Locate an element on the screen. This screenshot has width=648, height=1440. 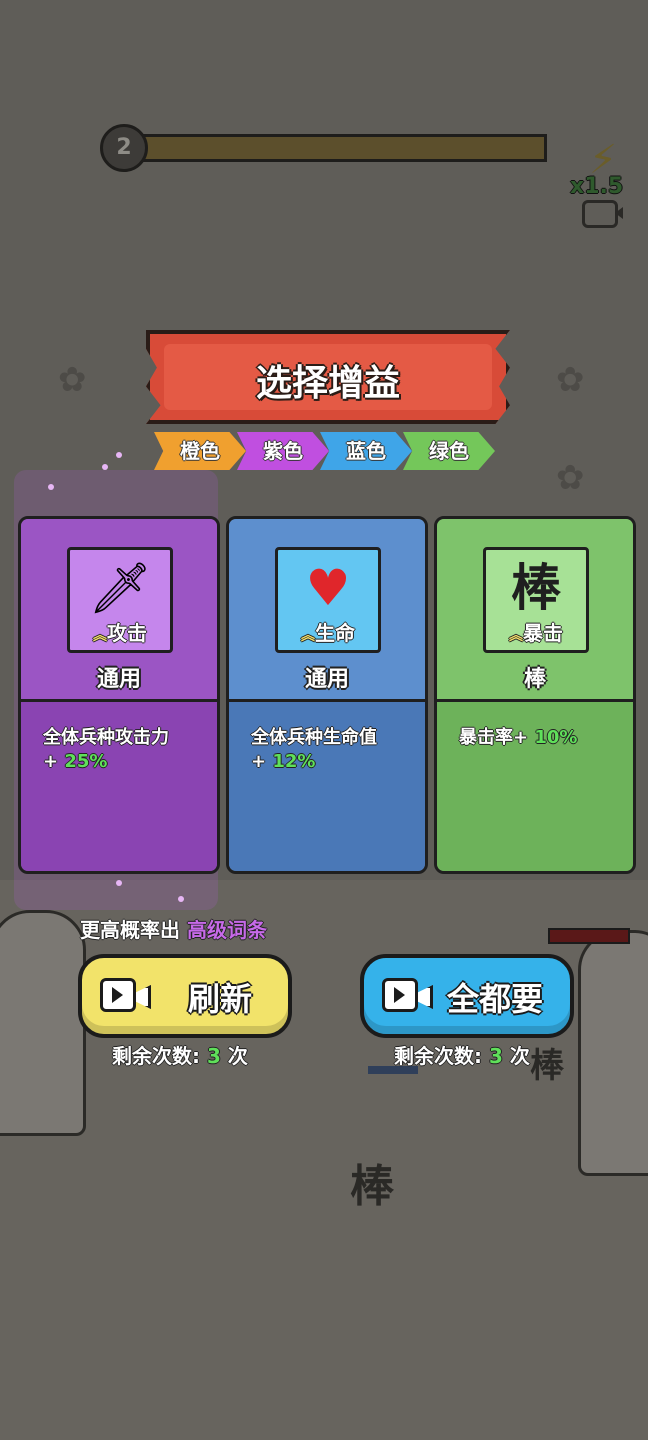
card-icon-box: 棒 ︽暴击 is located at coordinates (536, 600).